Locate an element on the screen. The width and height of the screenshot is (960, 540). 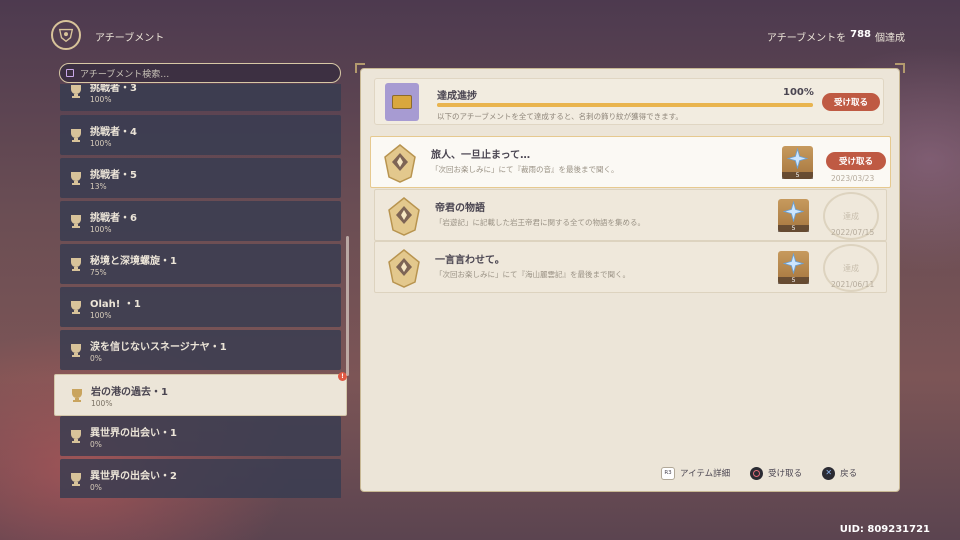
achievement-count: アチーブメントを 788 個達成 is located at coordinates (836, 36).